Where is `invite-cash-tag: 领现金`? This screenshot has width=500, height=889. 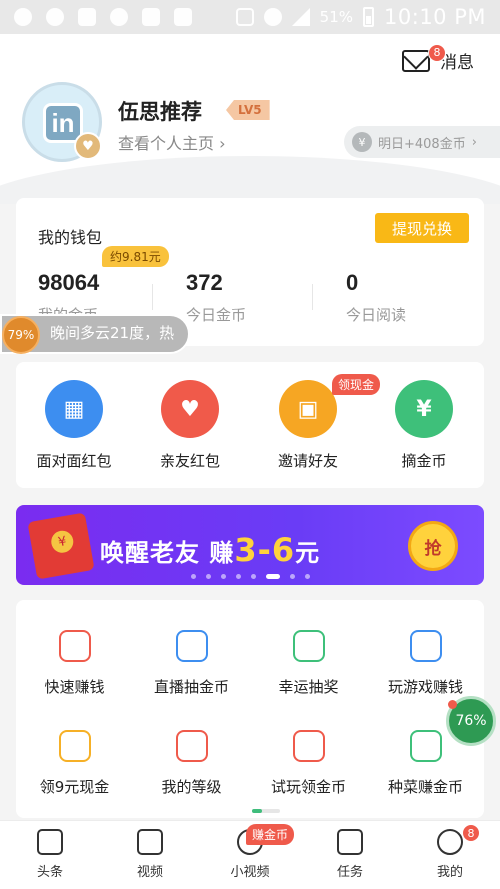
invite-cash-tag: 领现金 is located at coordinates (356, 384).